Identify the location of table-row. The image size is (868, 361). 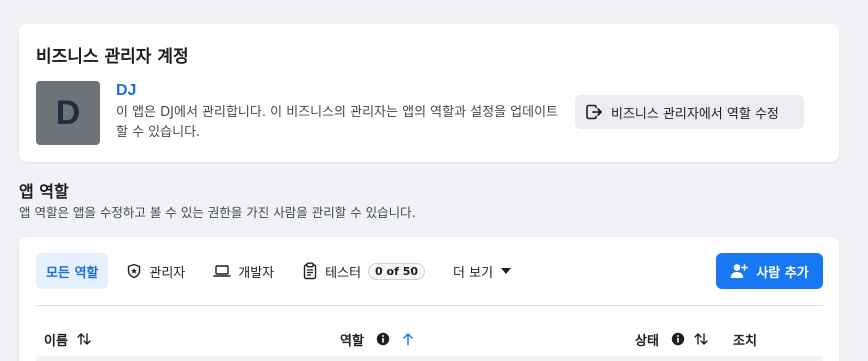
(429, 358).